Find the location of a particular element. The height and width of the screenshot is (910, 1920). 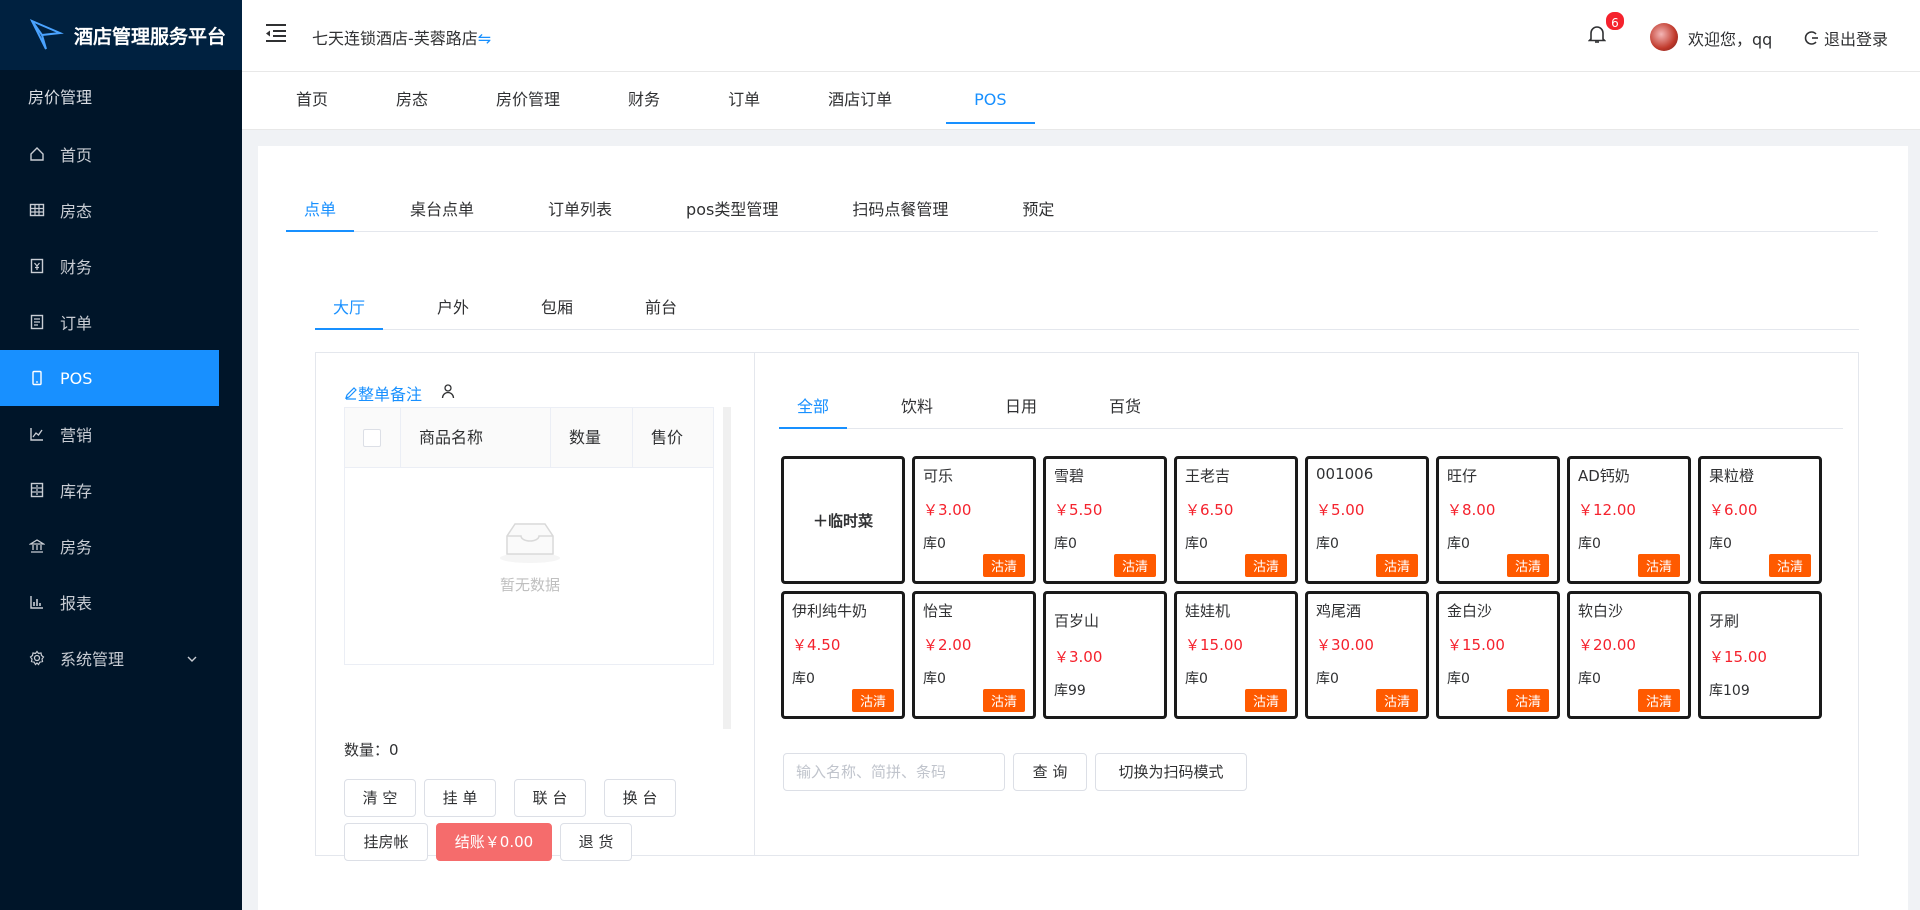

tab-outdoor: 户外 is located at coordinates (453, 309).